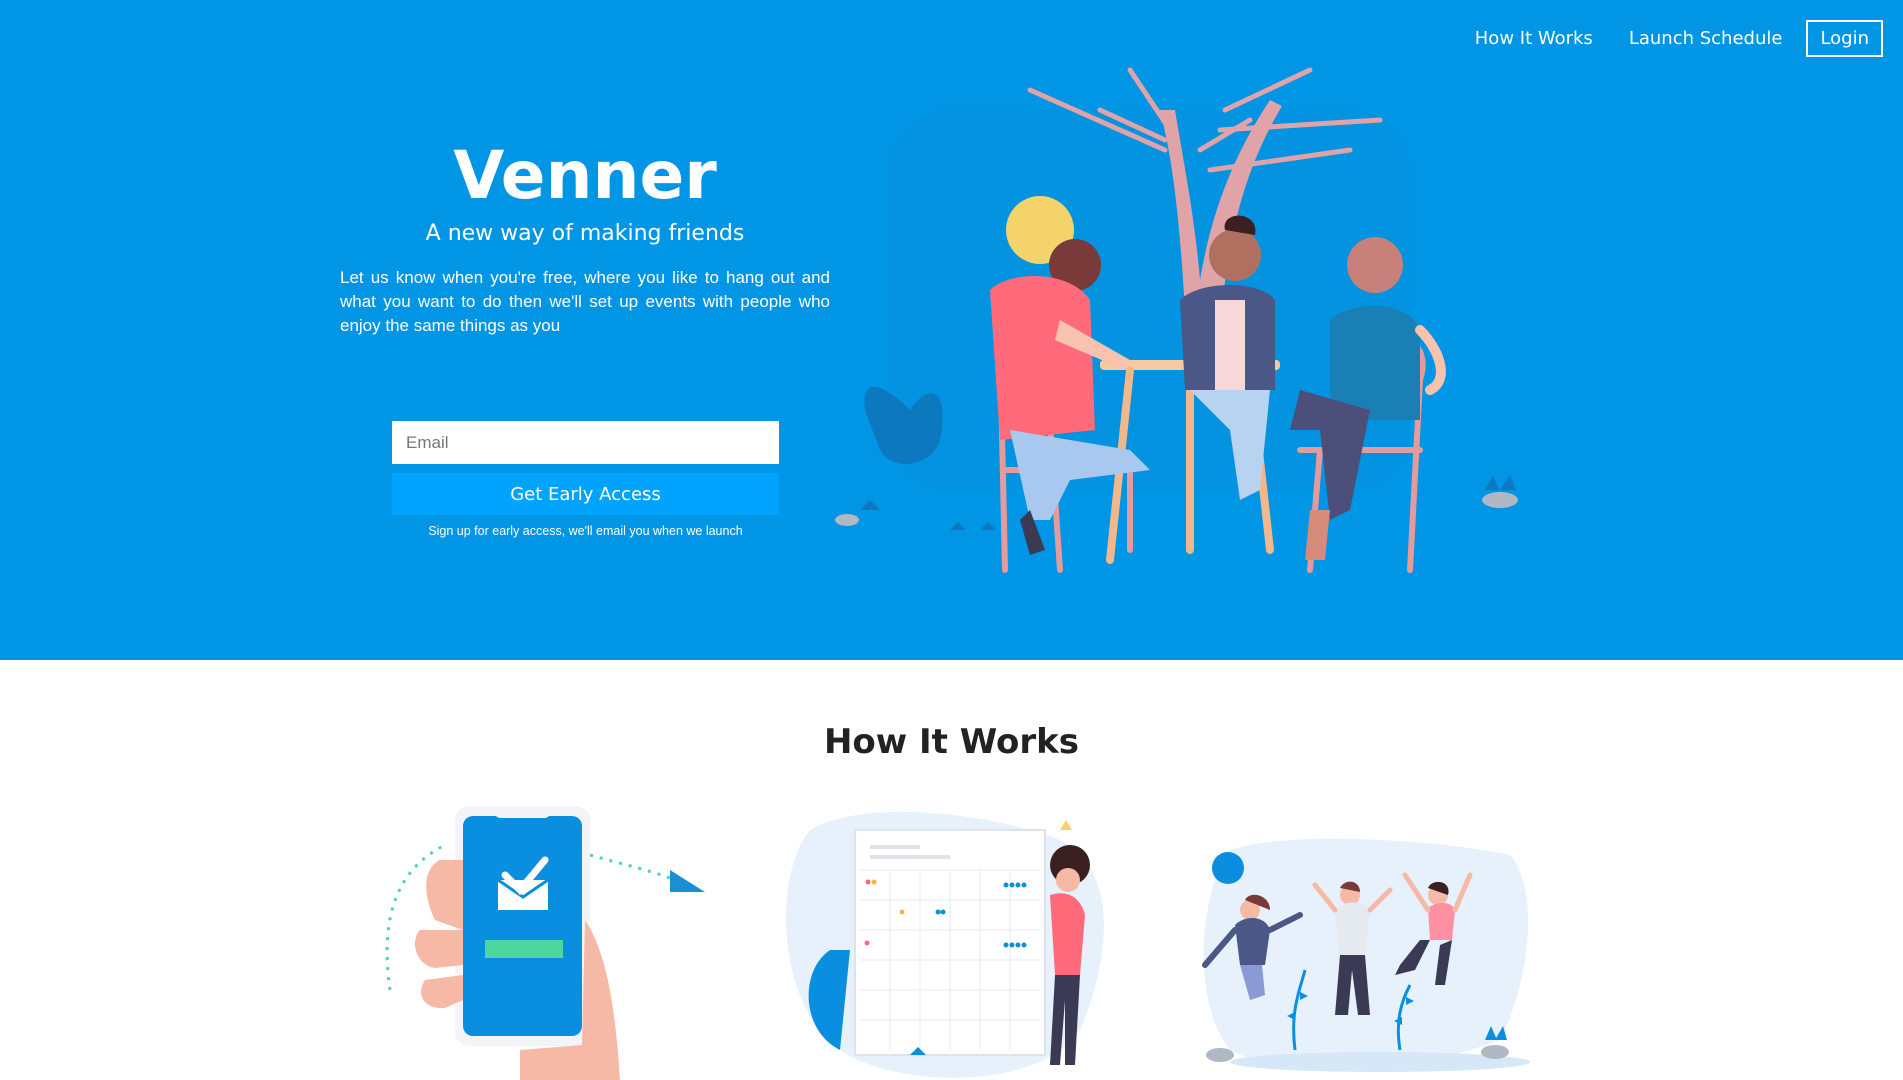  I want to click on email-input, so click(585, 442).